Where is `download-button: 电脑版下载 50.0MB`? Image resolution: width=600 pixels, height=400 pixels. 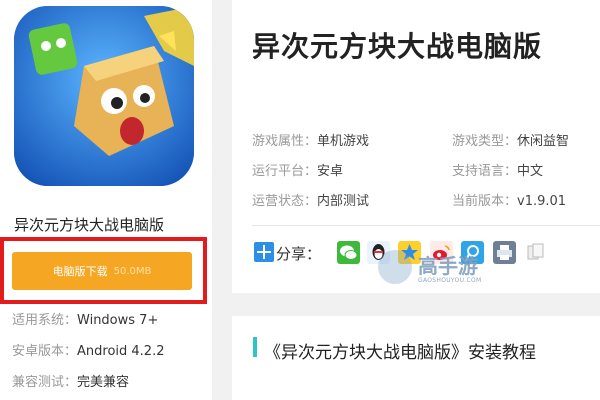
download-button: 电脑版下载 50.0MB is located at coordinates (102, 271).